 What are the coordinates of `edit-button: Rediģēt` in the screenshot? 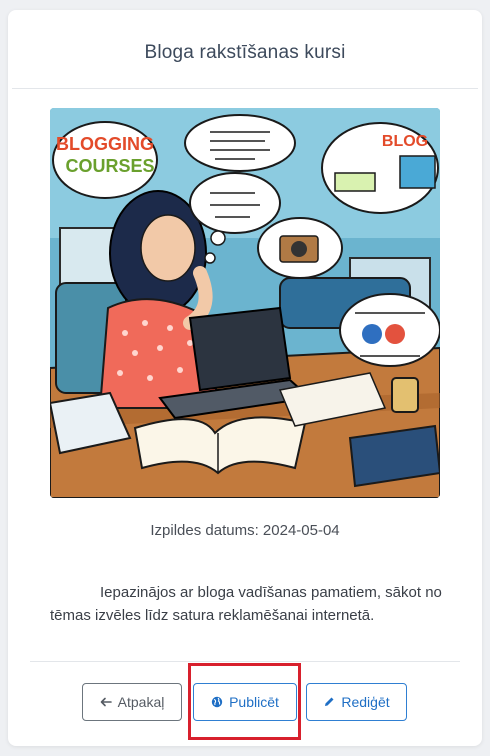 It's located at (356, 702).